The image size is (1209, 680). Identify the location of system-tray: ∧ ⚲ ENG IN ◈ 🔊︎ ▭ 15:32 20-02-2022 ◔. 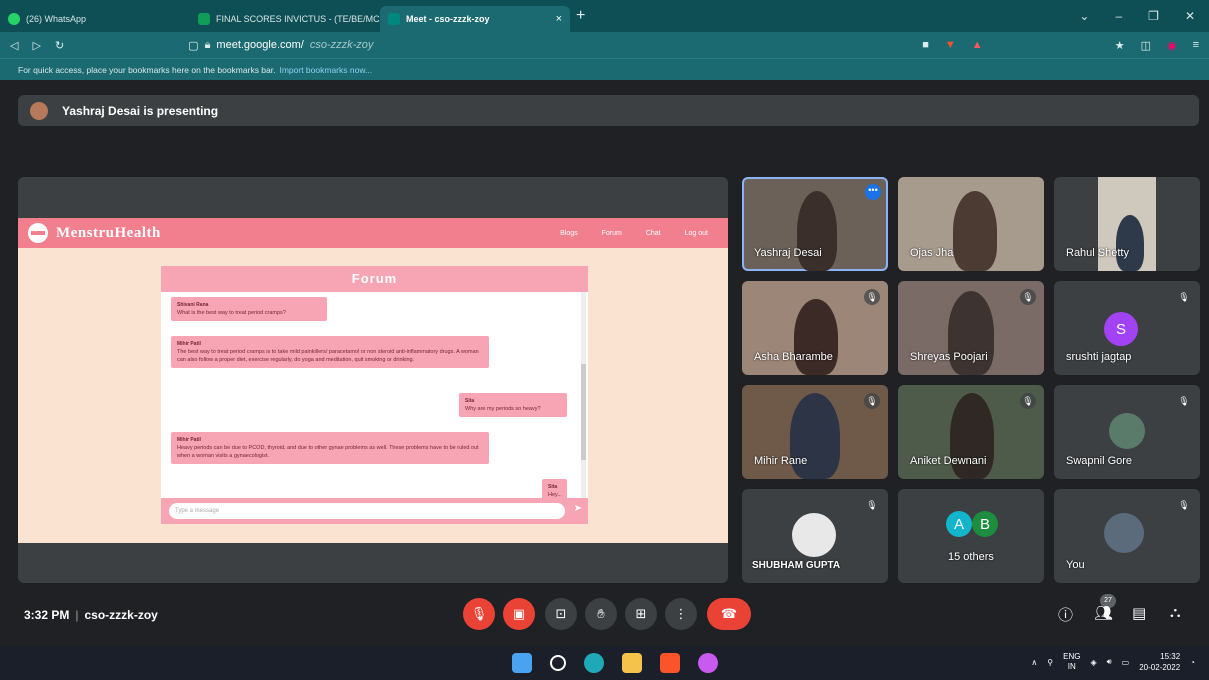
(1113, 662).